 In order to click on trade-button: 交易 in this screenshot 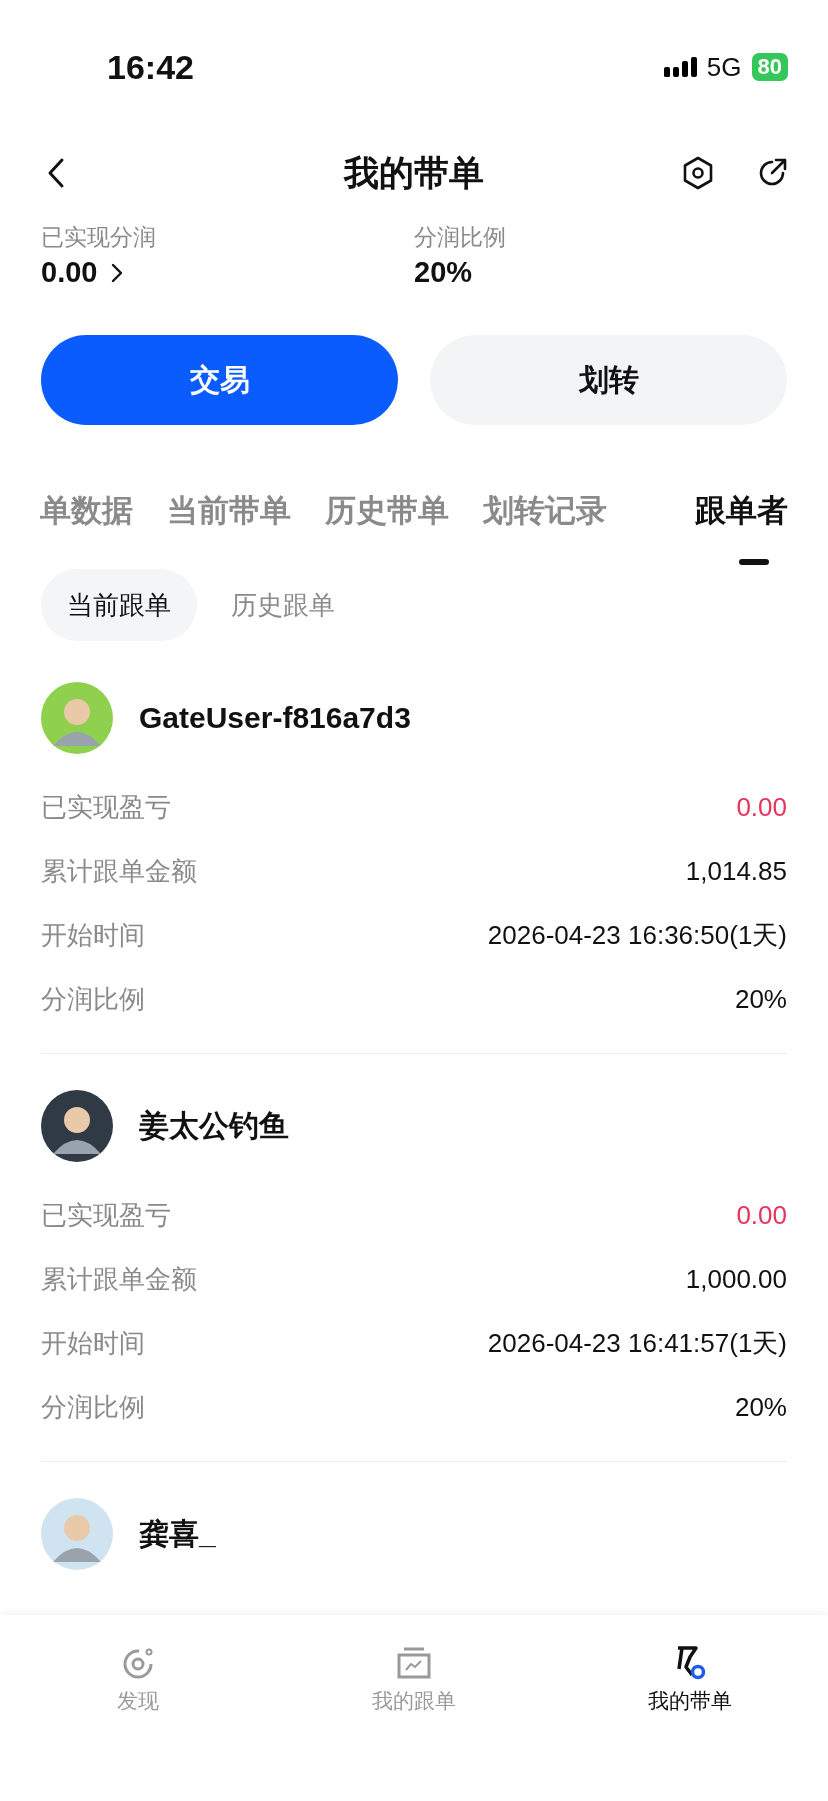, I will do `click(219, 380)`.